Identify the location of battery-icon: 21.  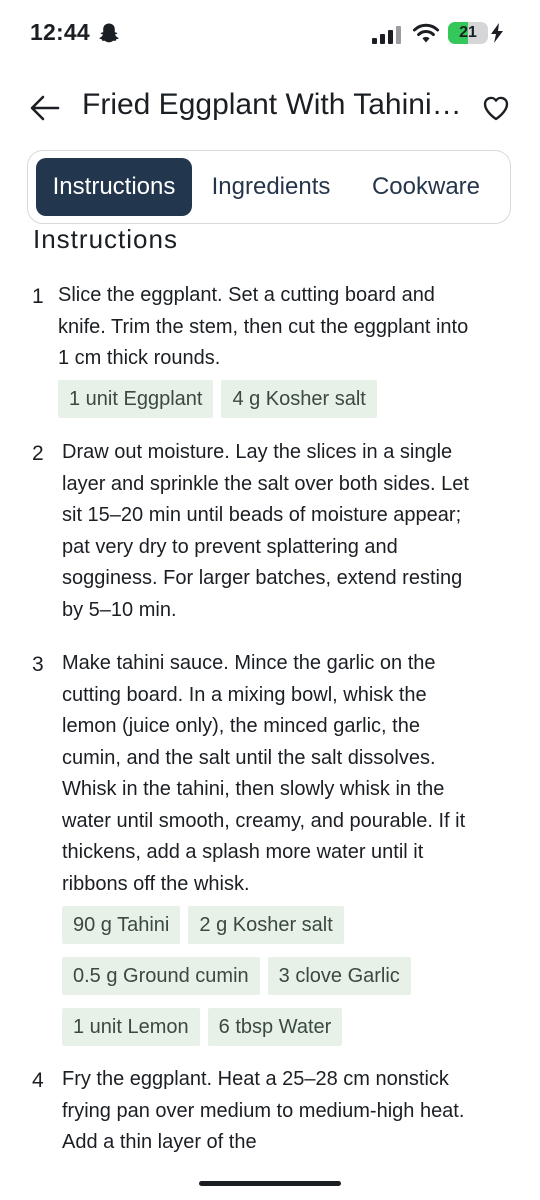
(468, 33).